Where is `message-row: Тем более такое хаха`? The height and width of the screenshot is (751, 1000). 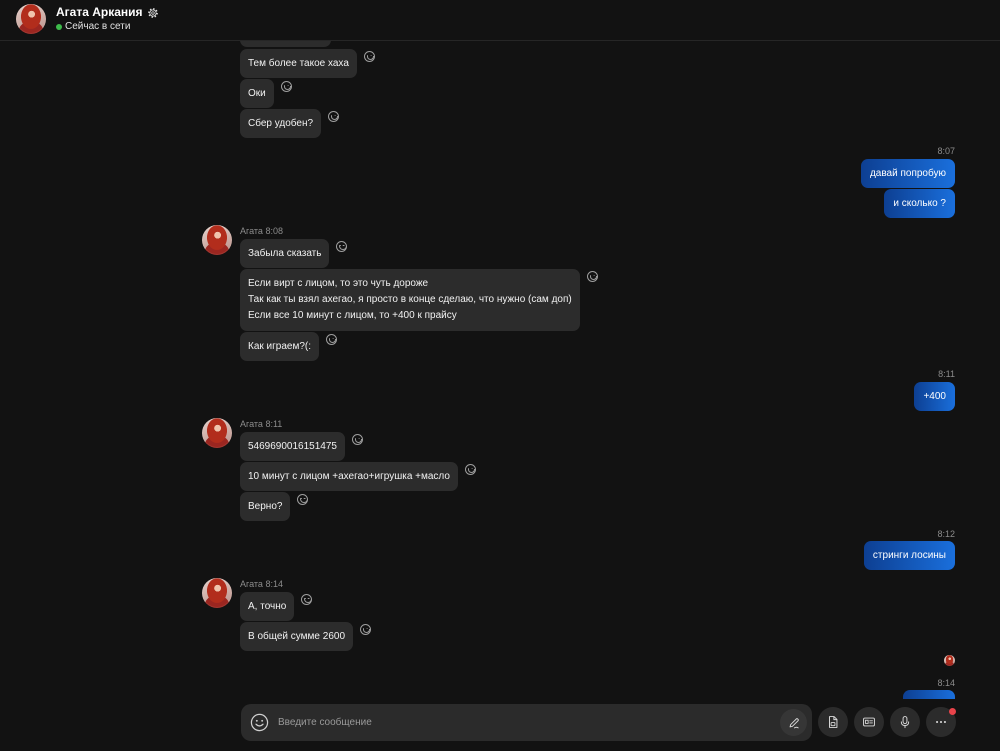 message-row: Тем более такое хаха is located at coordinates (307, 63).